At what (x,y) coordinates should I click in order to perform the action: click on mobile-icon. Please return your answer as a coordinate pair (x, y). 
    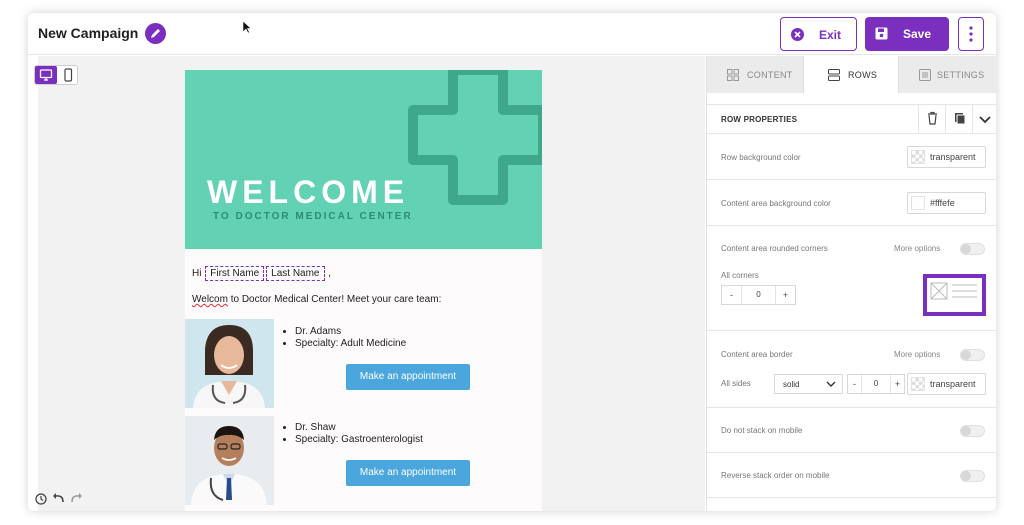
    Looking at the image, I should click on (68, 75).